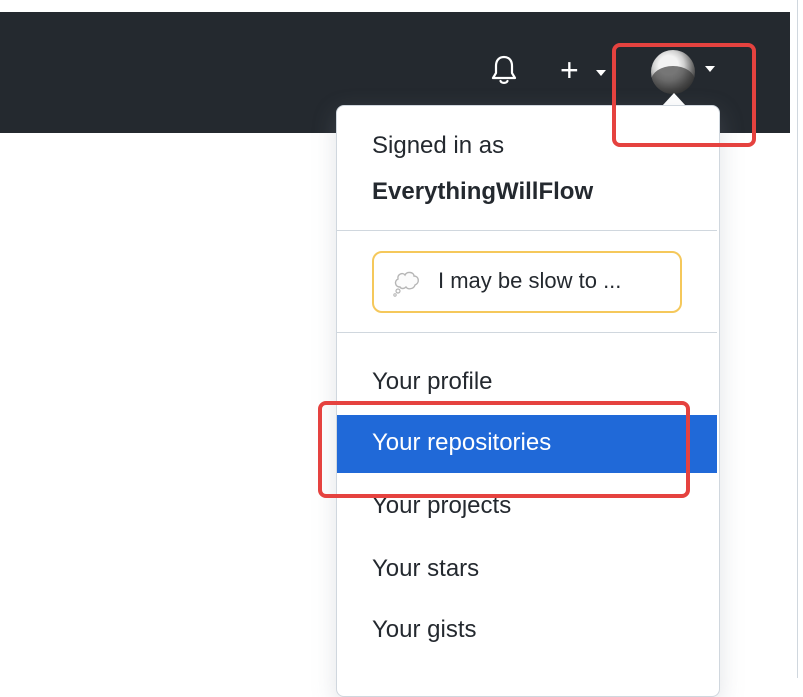 This screenshot has width=803, height=697. I want to click on plus-icon: +, so click(569, 70).